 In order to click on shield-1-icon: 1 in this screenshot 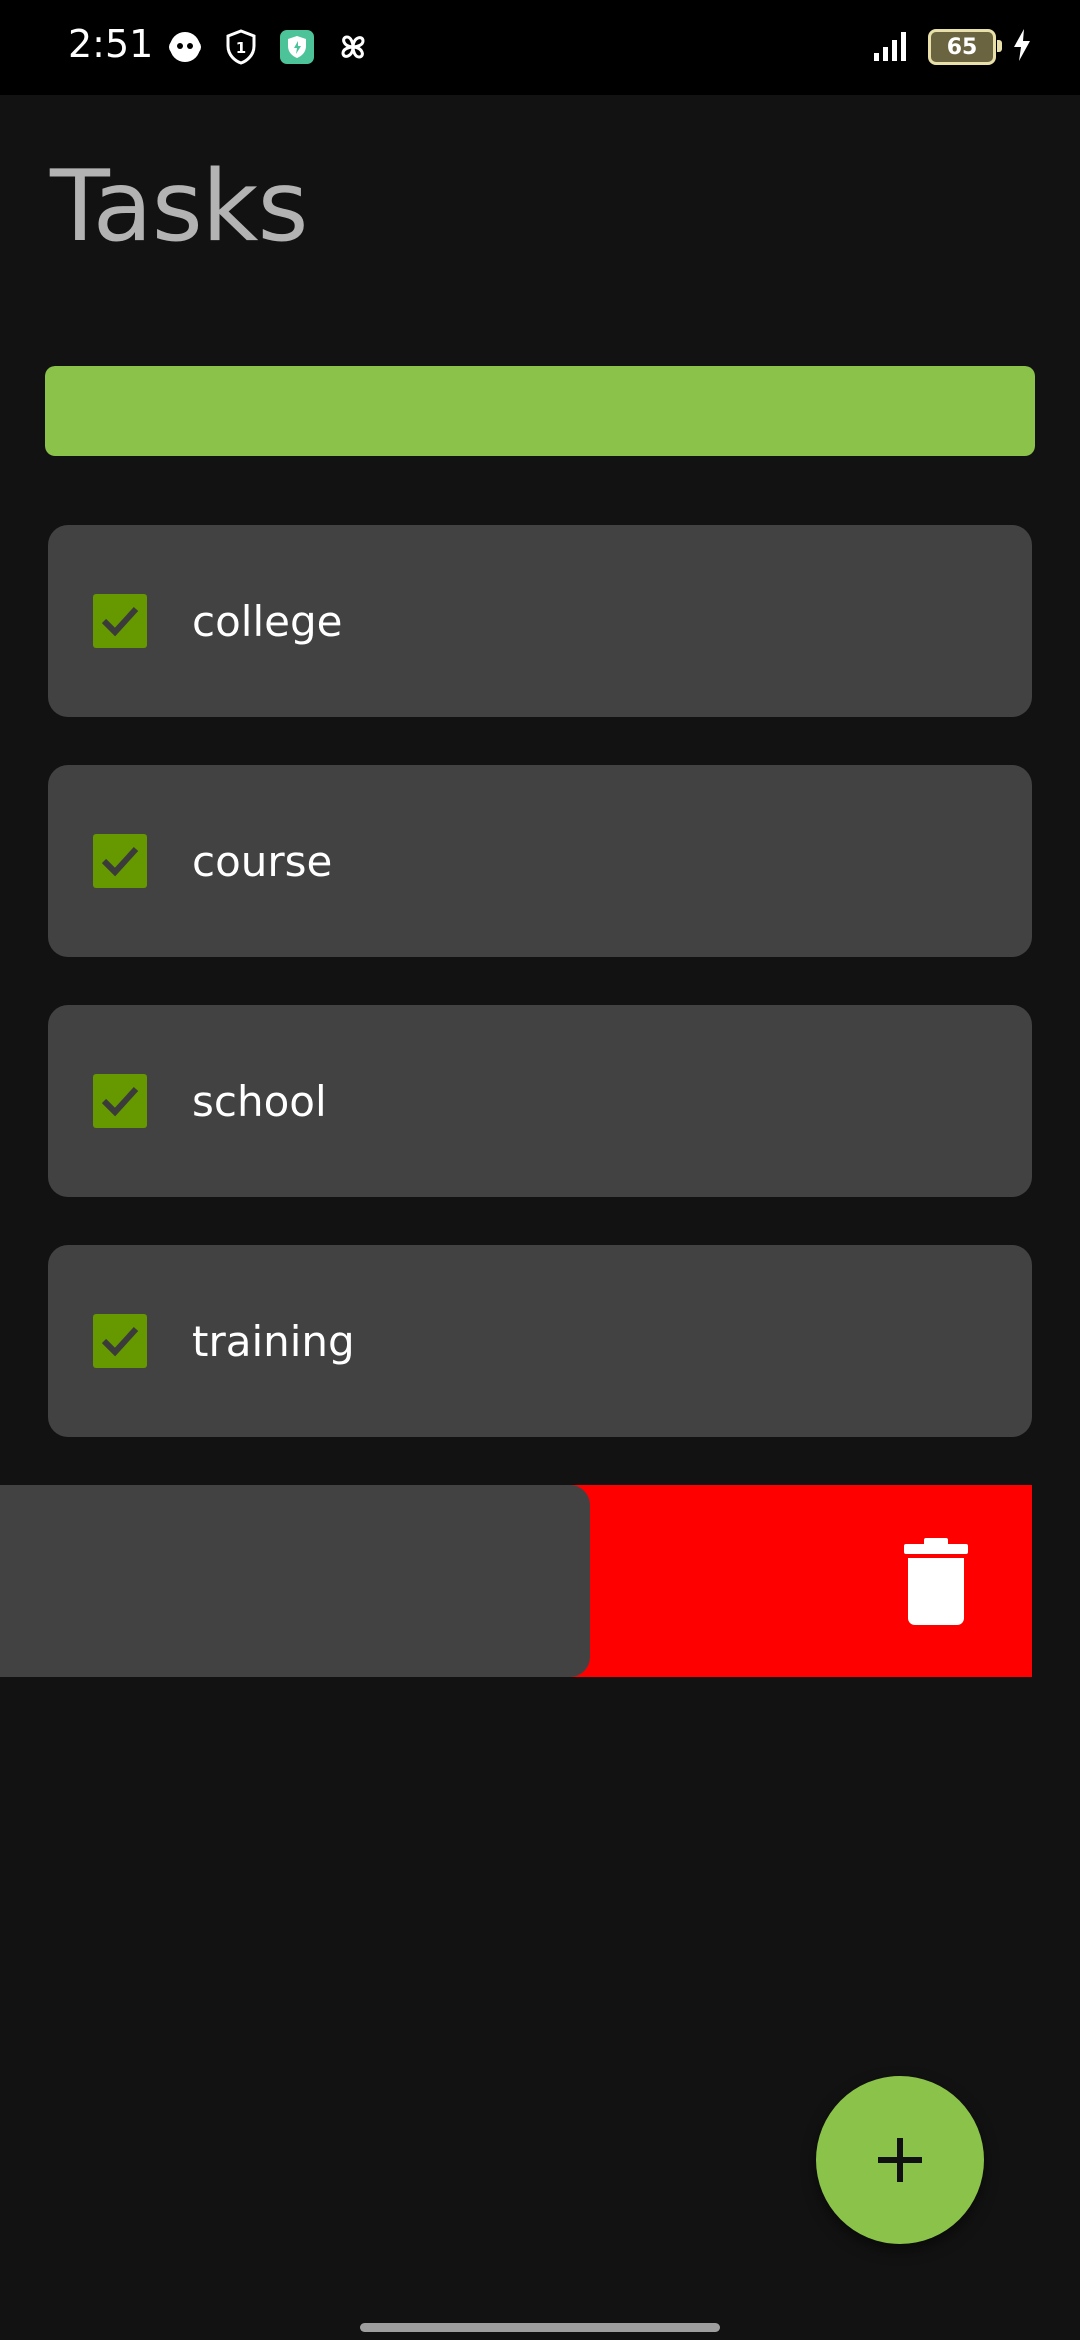, I will do `click(241, 47)`.